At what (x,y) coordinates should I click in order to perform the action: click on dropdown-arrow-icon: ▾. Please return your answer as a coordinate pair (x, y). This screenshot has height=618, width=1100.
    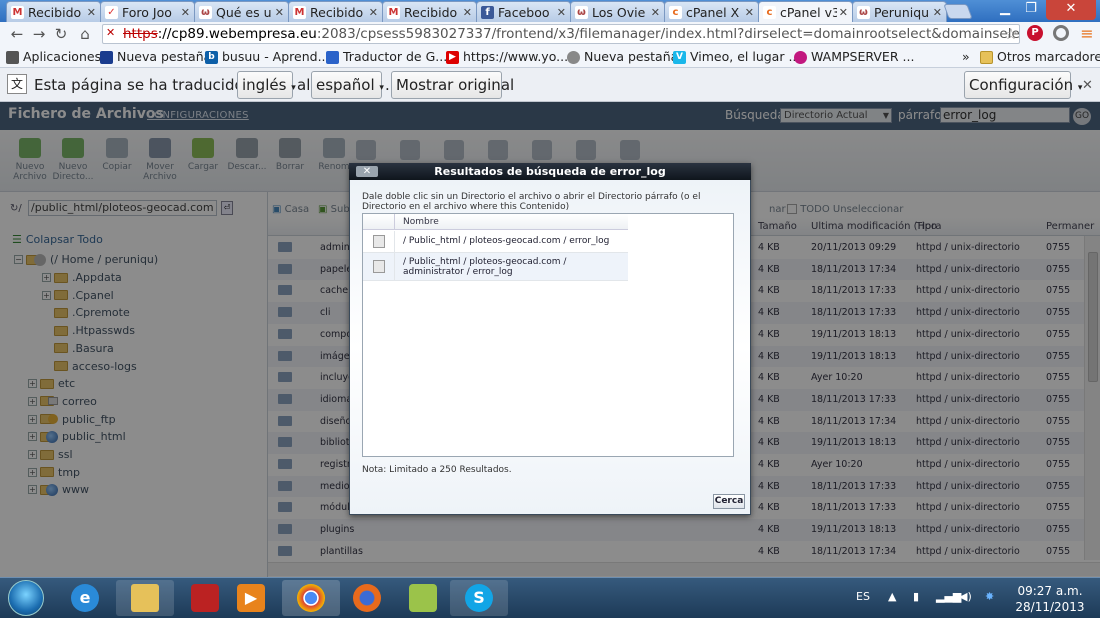
    Looking at the image, I should click on (381, 88).